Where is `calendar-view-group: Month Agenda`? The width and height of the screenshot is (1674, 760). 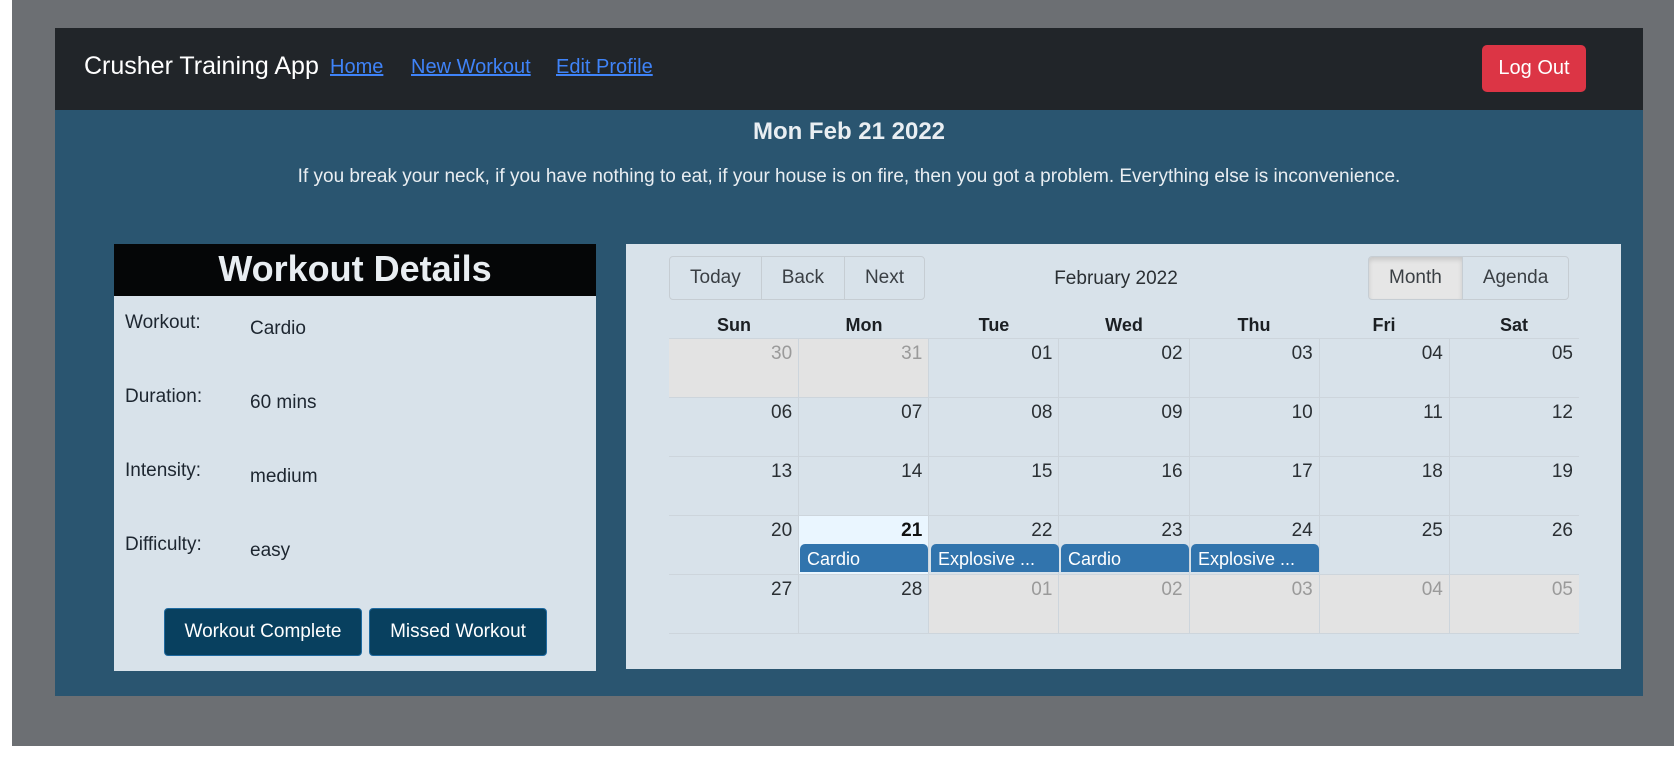
calendar-view-group: Month Agenda is located at coordinates (1469, 278).